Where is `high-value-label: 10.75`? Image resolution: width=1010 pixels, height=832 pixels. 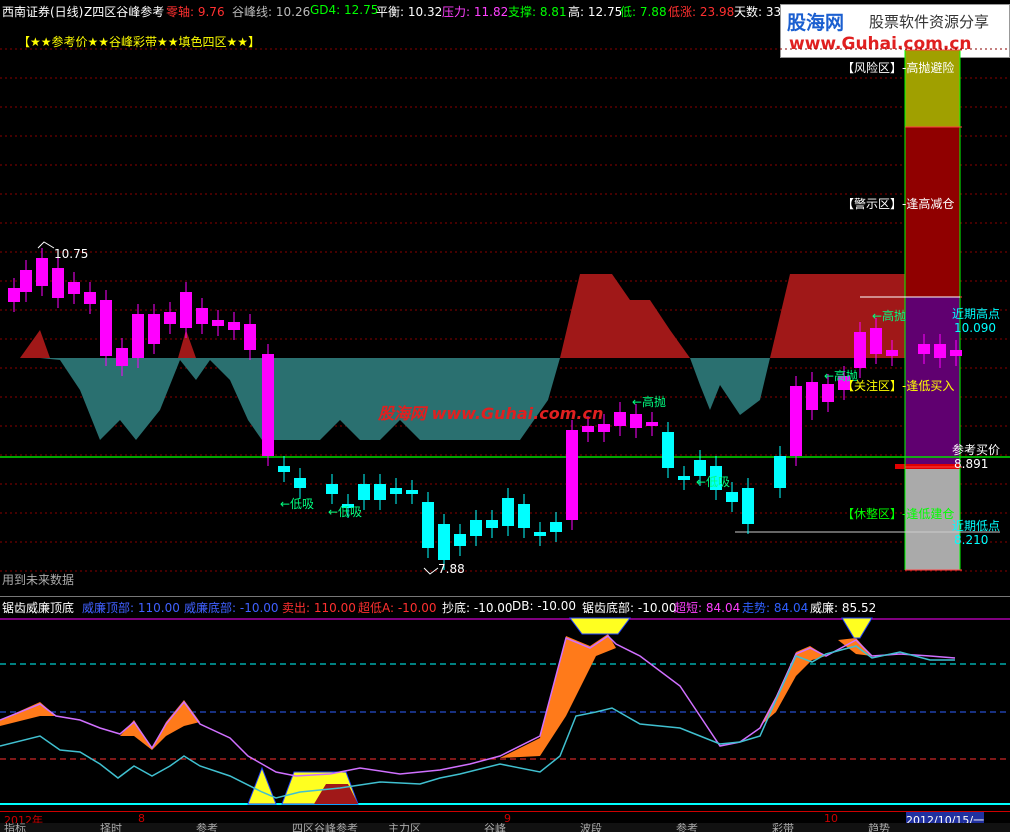 high-value-label: 10.75 is located at coordinates (71, 254).